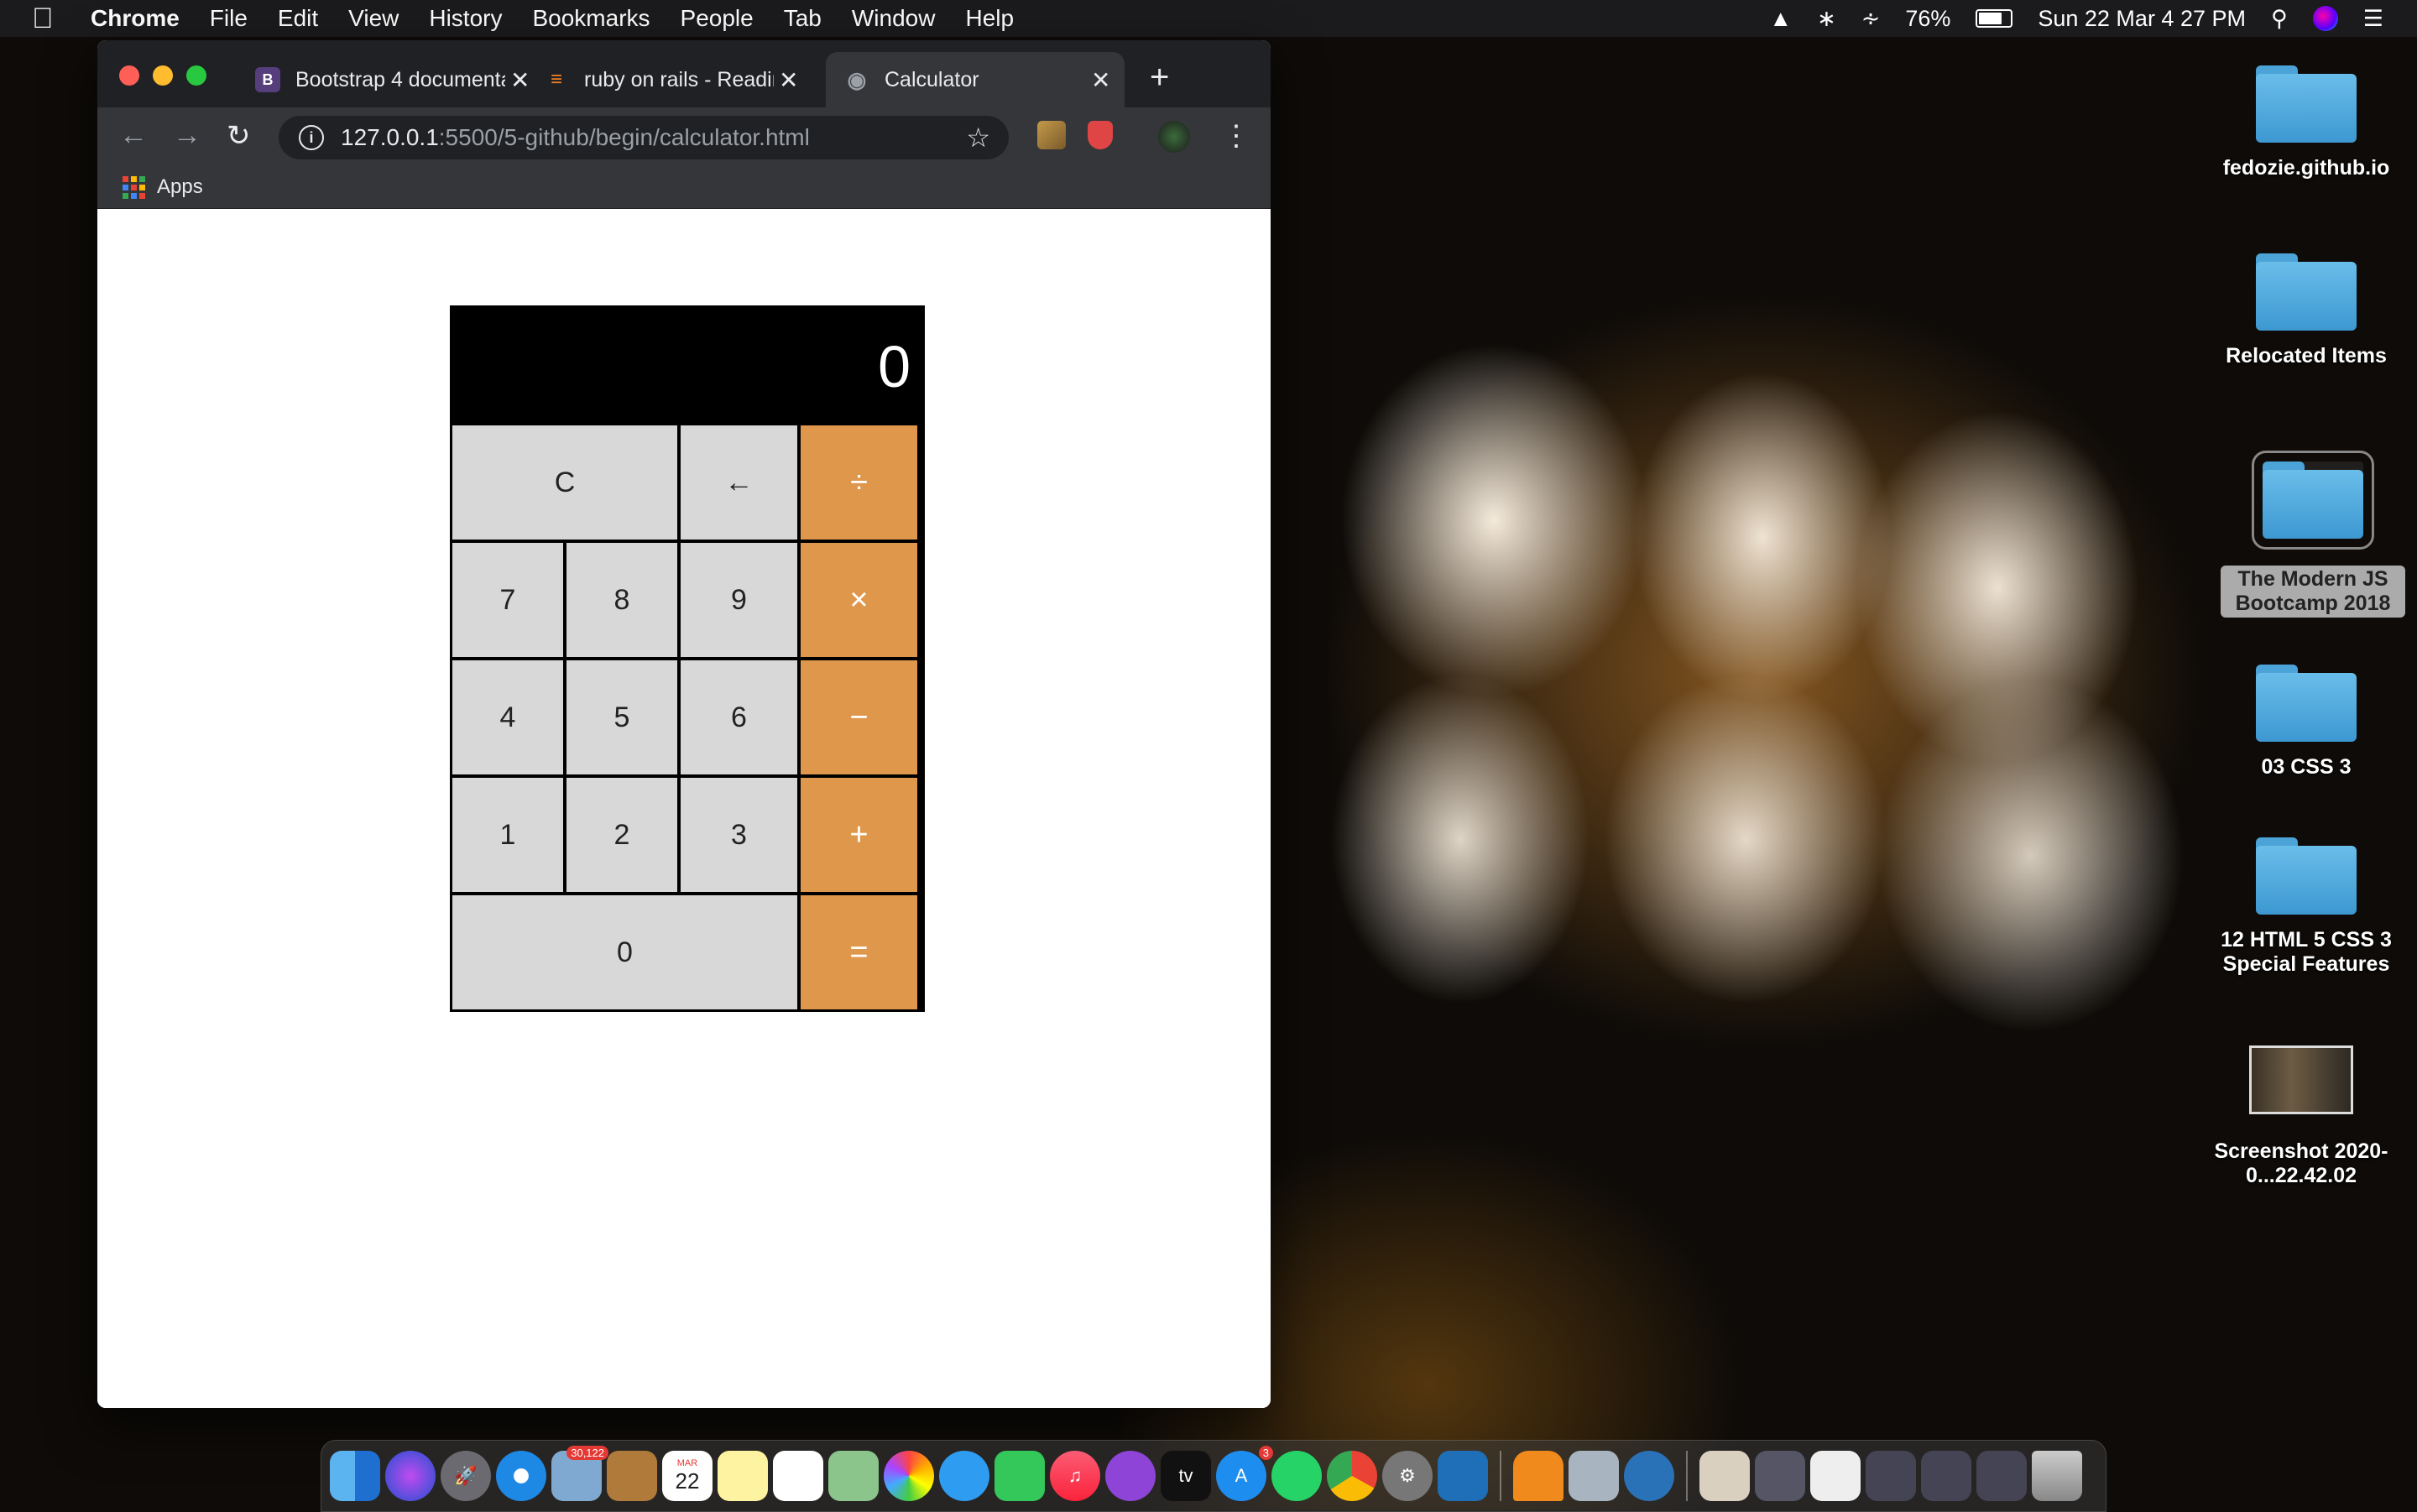 The image size is (2417, 1512). What do you see at coordinates (894, 18) in the screenshot?
I see `menu-window: Window` at bounding box center [894, 18].